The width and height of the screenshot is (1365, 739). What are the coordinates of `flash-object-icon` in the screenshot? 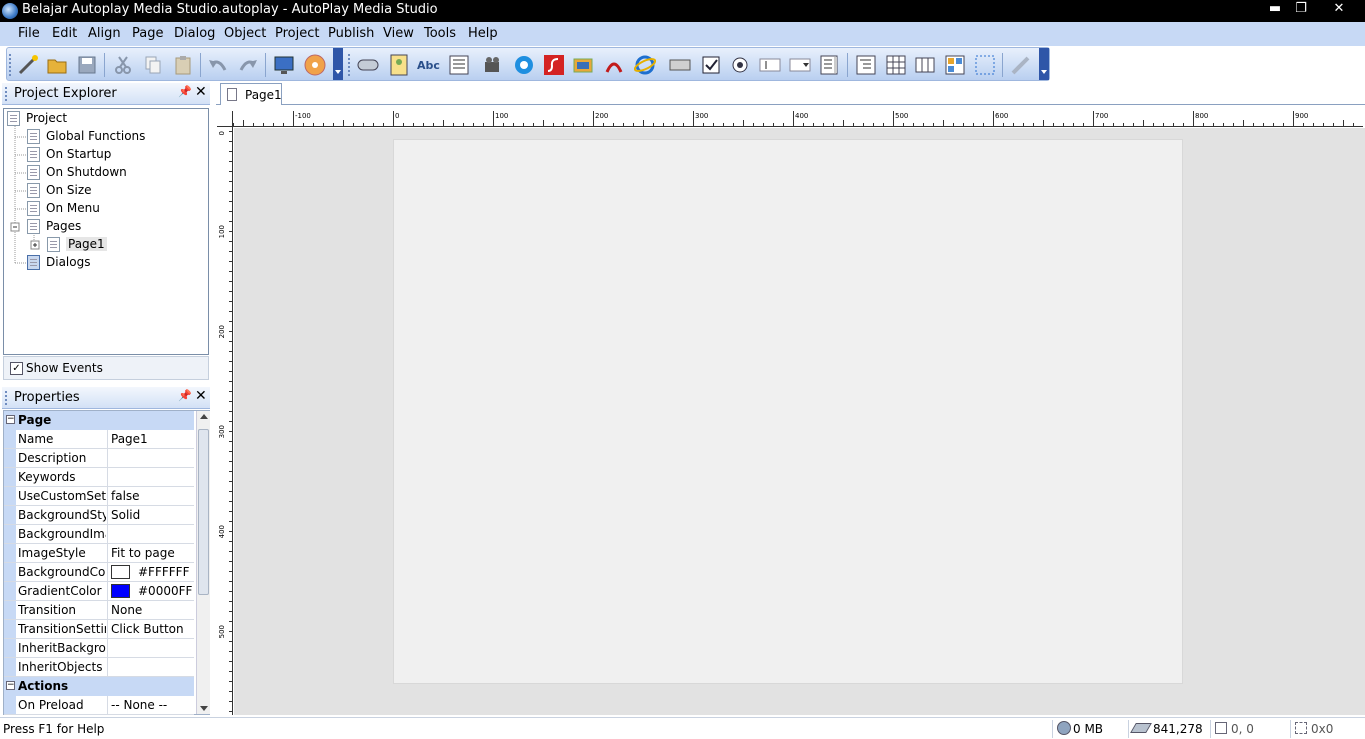 It's located at (554, 65).